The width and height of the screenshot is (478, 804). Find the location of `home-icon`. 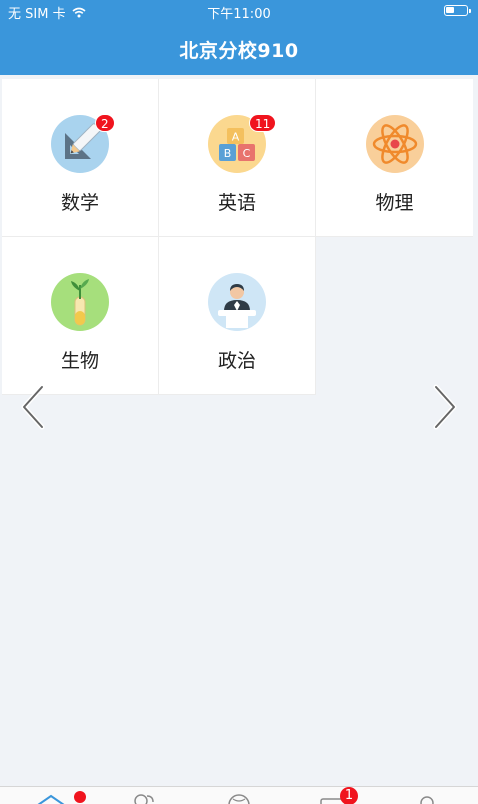

home-icon is located at coordinates (51, 797).